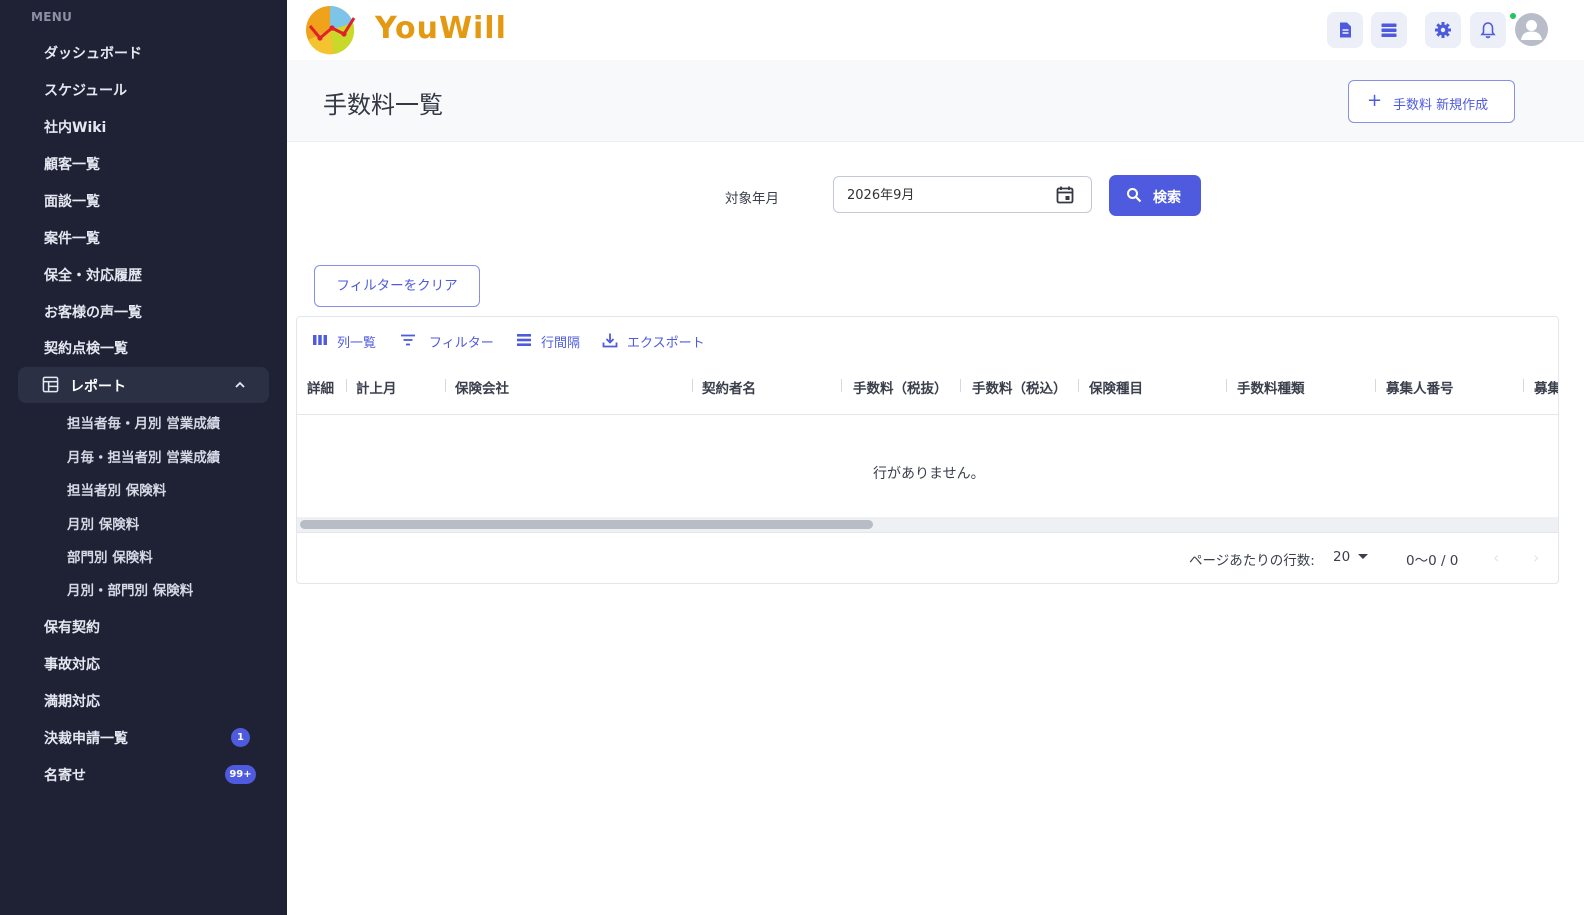 The height and width of the screenshot is (915, 1584). Describe the element at coordinates (240, 737) in the screenshot. I see `approvals-count-badge: 1` at that location.